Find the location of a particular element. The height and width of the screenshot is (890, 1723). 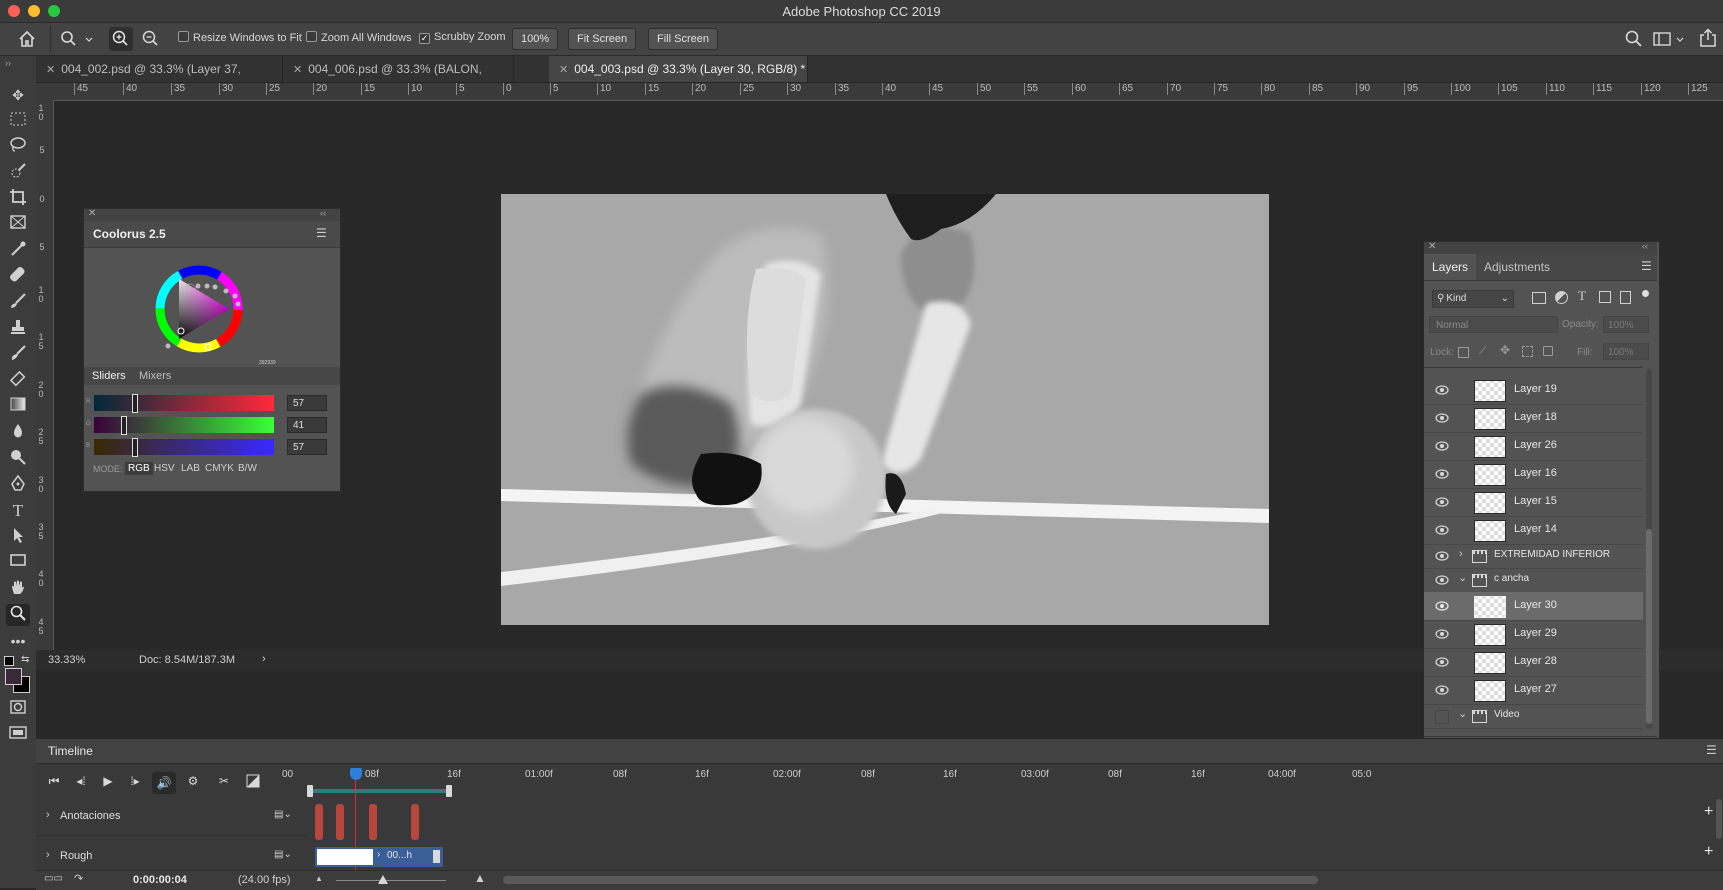

workspace-layout-icon is located at coordinates (1669, 39).